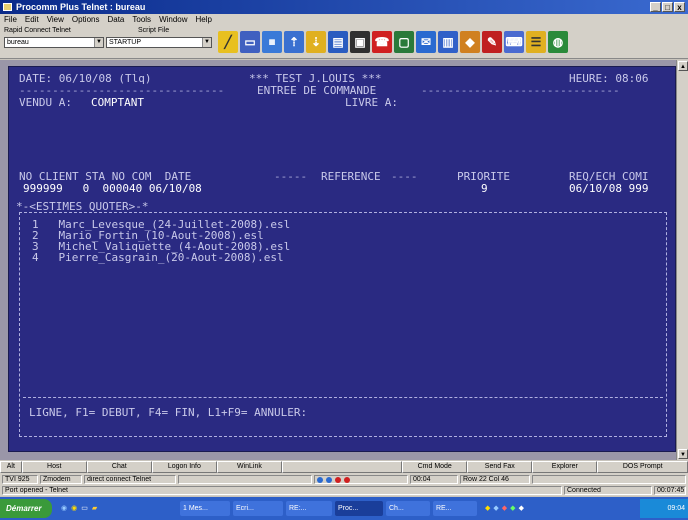 This screenshot has height=520, width=688. Describe the element at coordinates (64, 508) in the screenshot. I see `ie-icon: ◉` at that location.